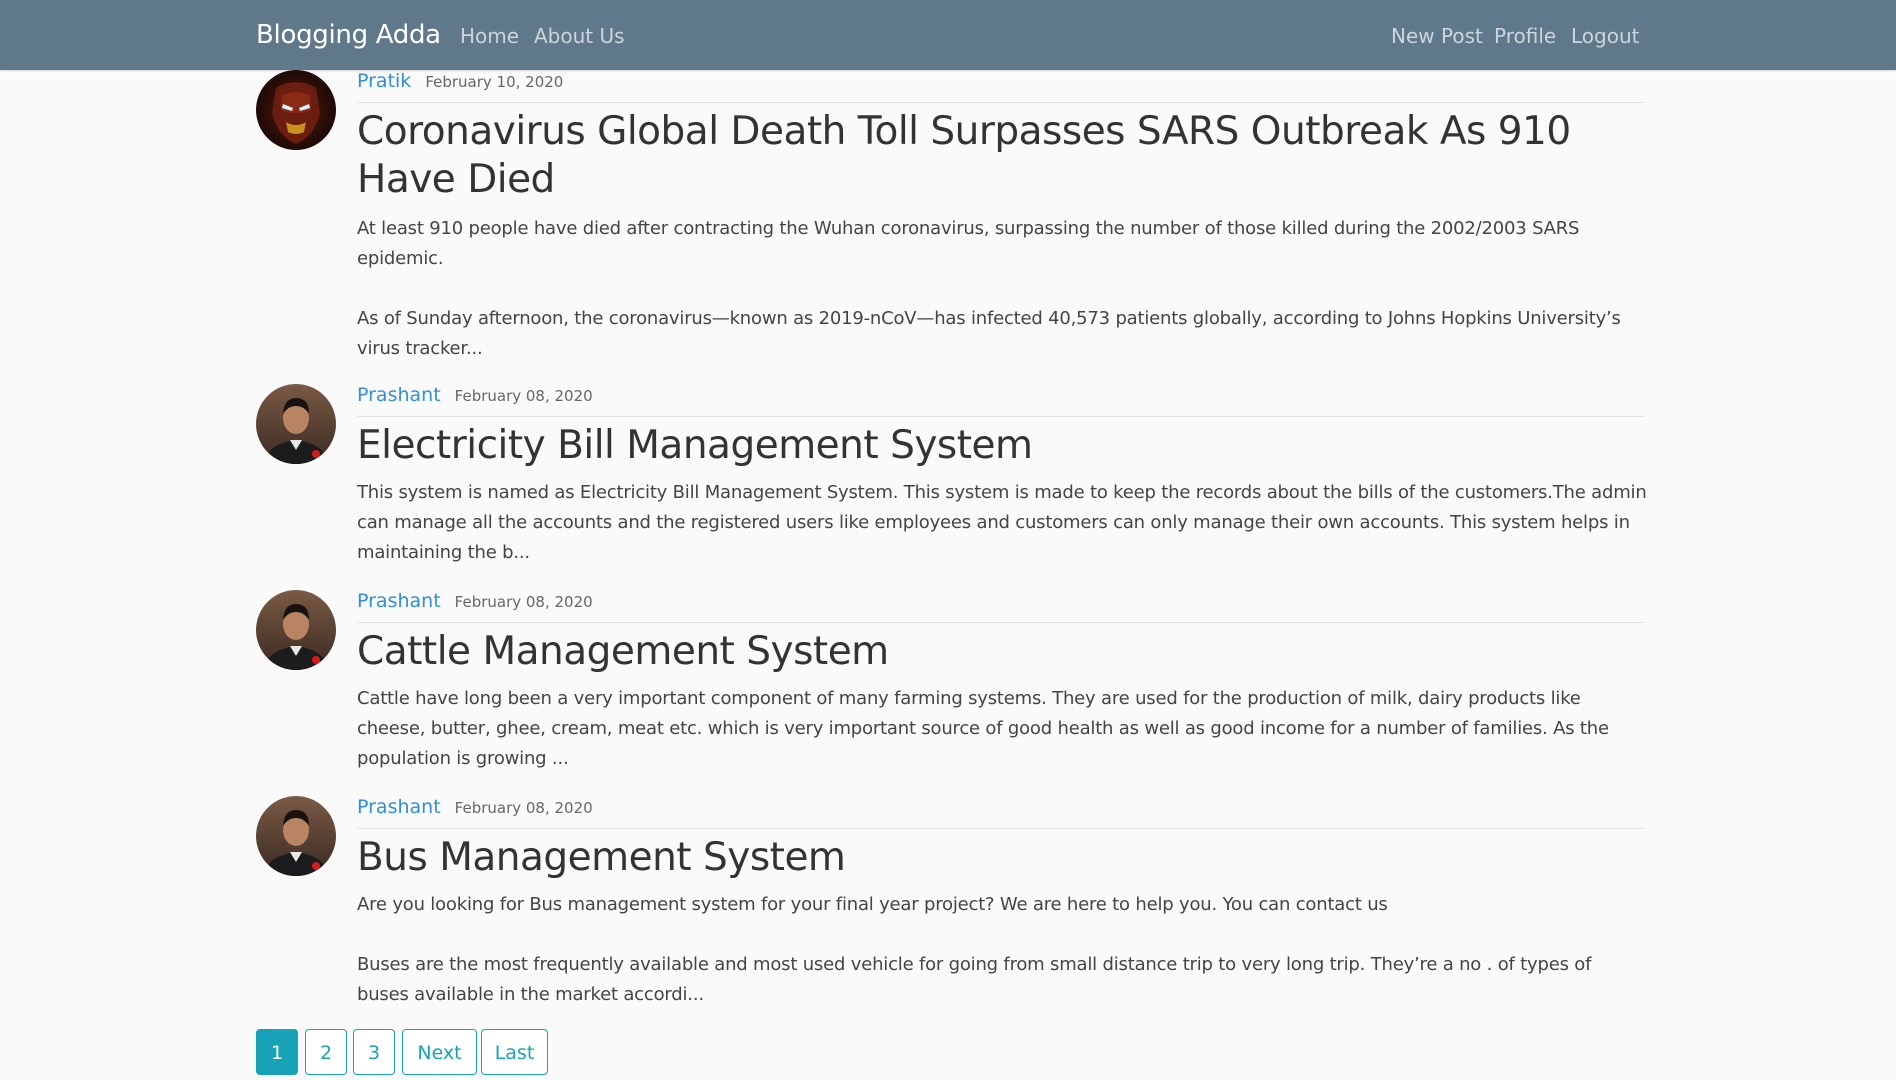  I want to click on last-page-button: Last, so click(514, 1052).